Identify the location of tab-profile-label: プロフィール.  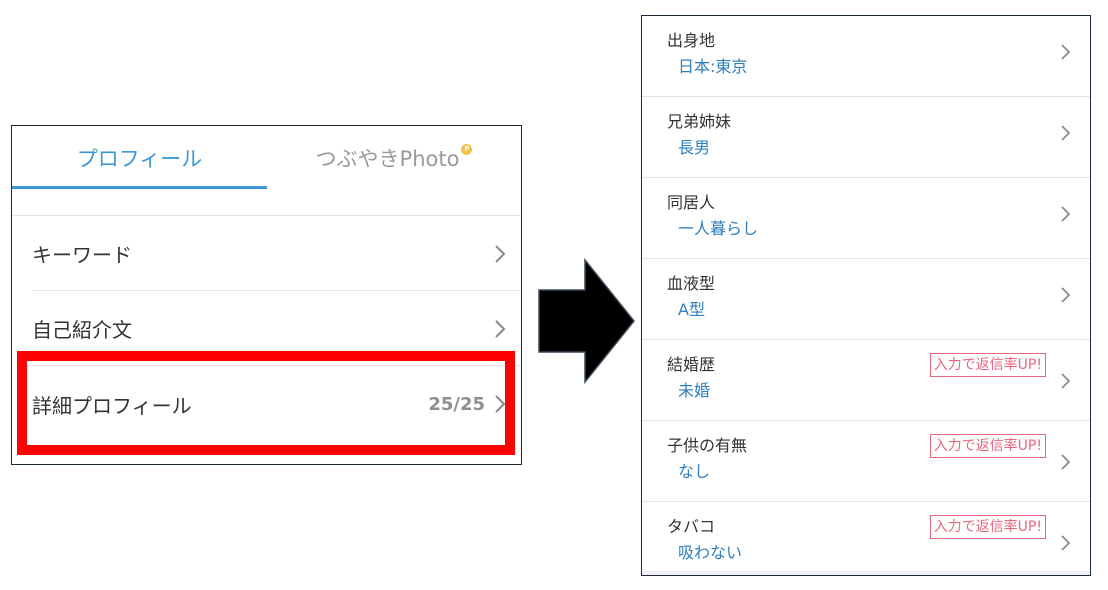
(139, 159).